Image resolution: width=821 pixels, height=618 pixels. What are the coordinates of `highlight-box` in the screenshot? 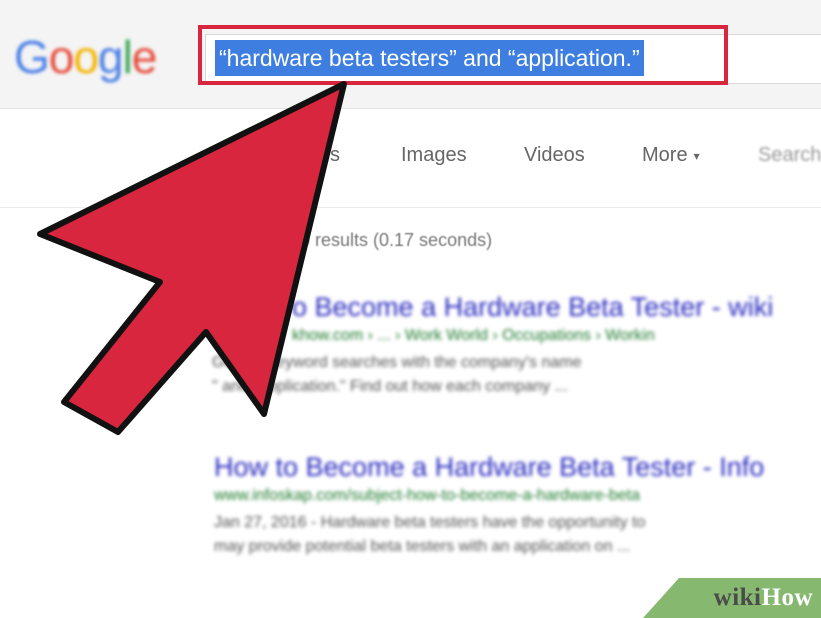 It's located at (463, 55).